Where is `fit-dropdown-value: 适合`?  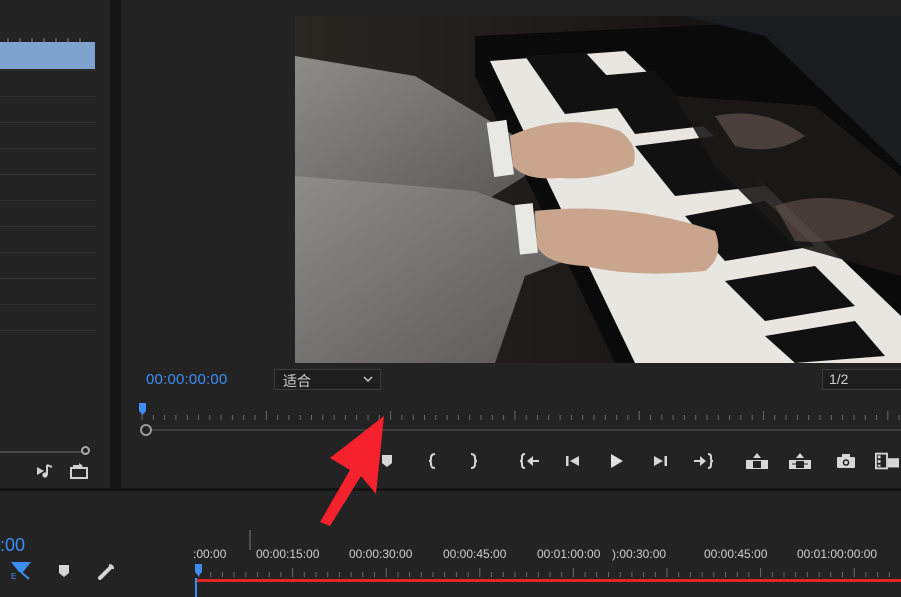 fit-dropdown-value: 适合 is located at coordinates (297, 381).